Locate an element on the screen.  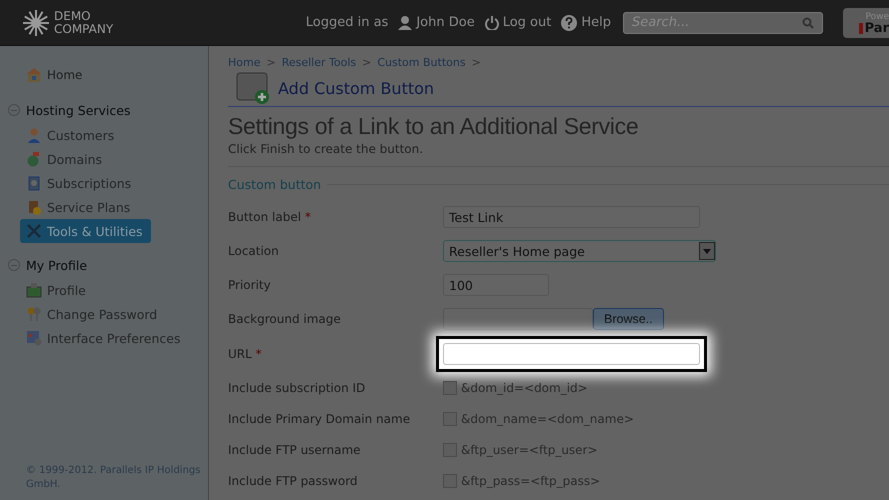
caret-icon is located at coordinates (707, 251).